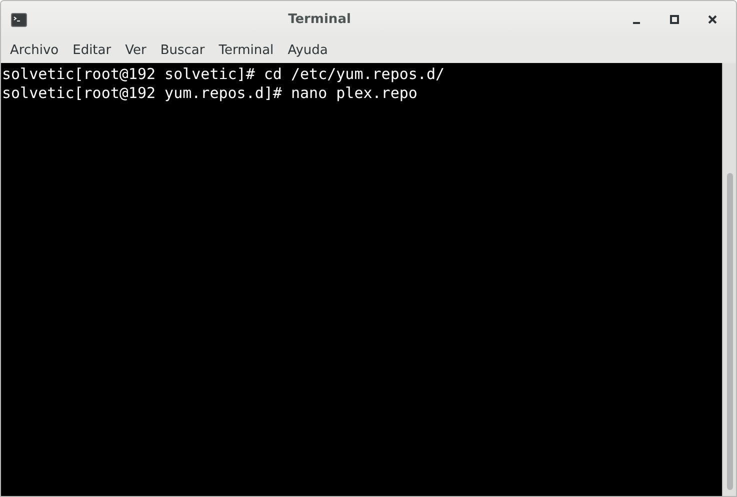 The image size is (737, 497). I want to click on minimize-icon, so click(636, 23).